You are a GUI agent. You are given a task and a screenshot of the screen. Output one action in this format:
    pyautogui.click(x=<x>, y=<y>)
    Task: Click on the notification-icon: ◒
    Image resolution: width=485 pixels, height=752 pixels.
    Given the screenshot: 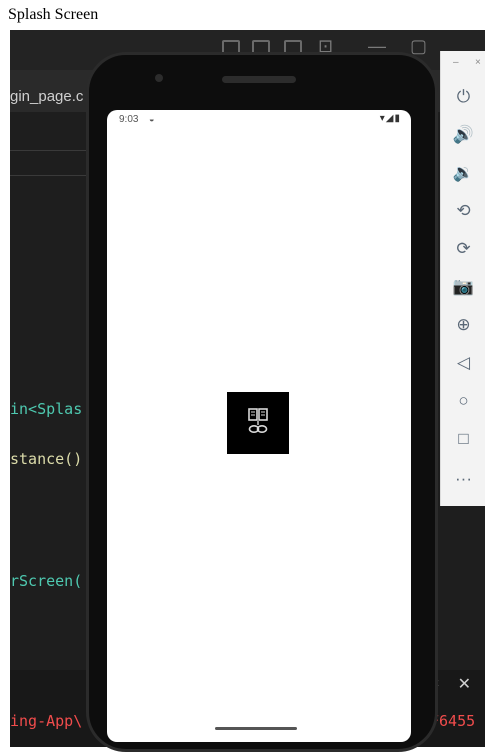 What is the action you would take?
    pyautogui.click(x=152, y=119)
    